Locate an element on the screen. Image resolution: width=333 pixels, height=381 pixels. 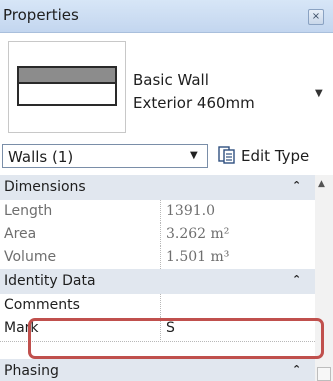
property-name: Comments is located at coordinates (42, 305).